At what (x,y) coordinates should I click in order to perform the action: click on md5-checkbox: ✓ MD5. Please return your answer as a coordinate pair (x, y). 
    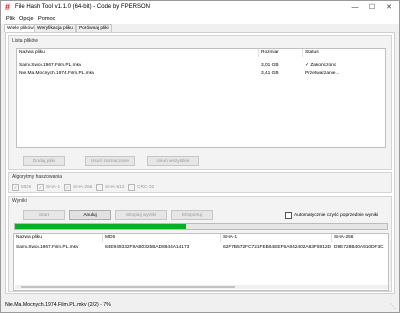
    Looking at the image, I should click on (21, 187).